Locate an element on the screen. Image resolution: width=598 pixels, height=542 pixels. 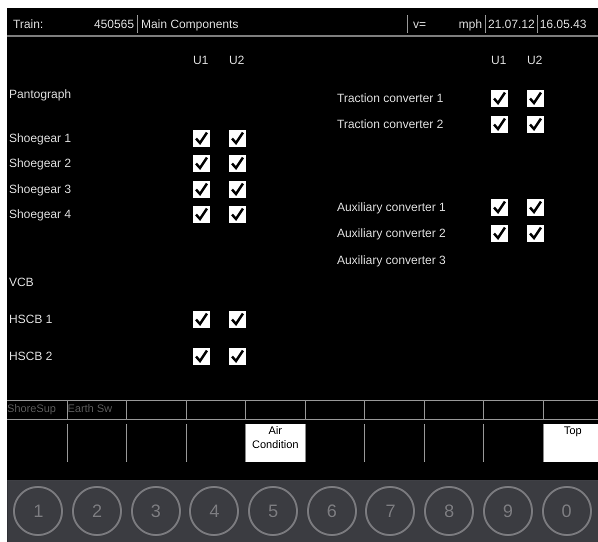
component-label: Traction converter 1 is located at coordinates (390, 98).